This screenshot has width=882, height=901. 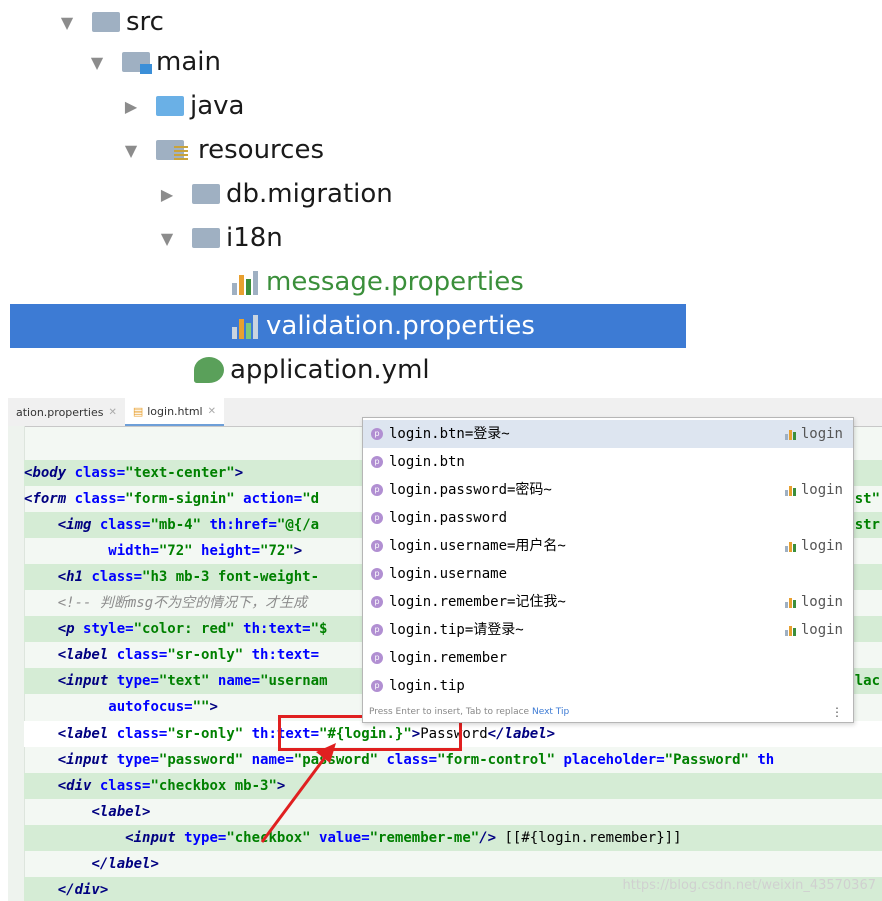 What do you see at coordinates (456, 630) in the screenshot?
I see `autocomplete-item-label: login.tip=请登录~` at bounding box center [456, 630].